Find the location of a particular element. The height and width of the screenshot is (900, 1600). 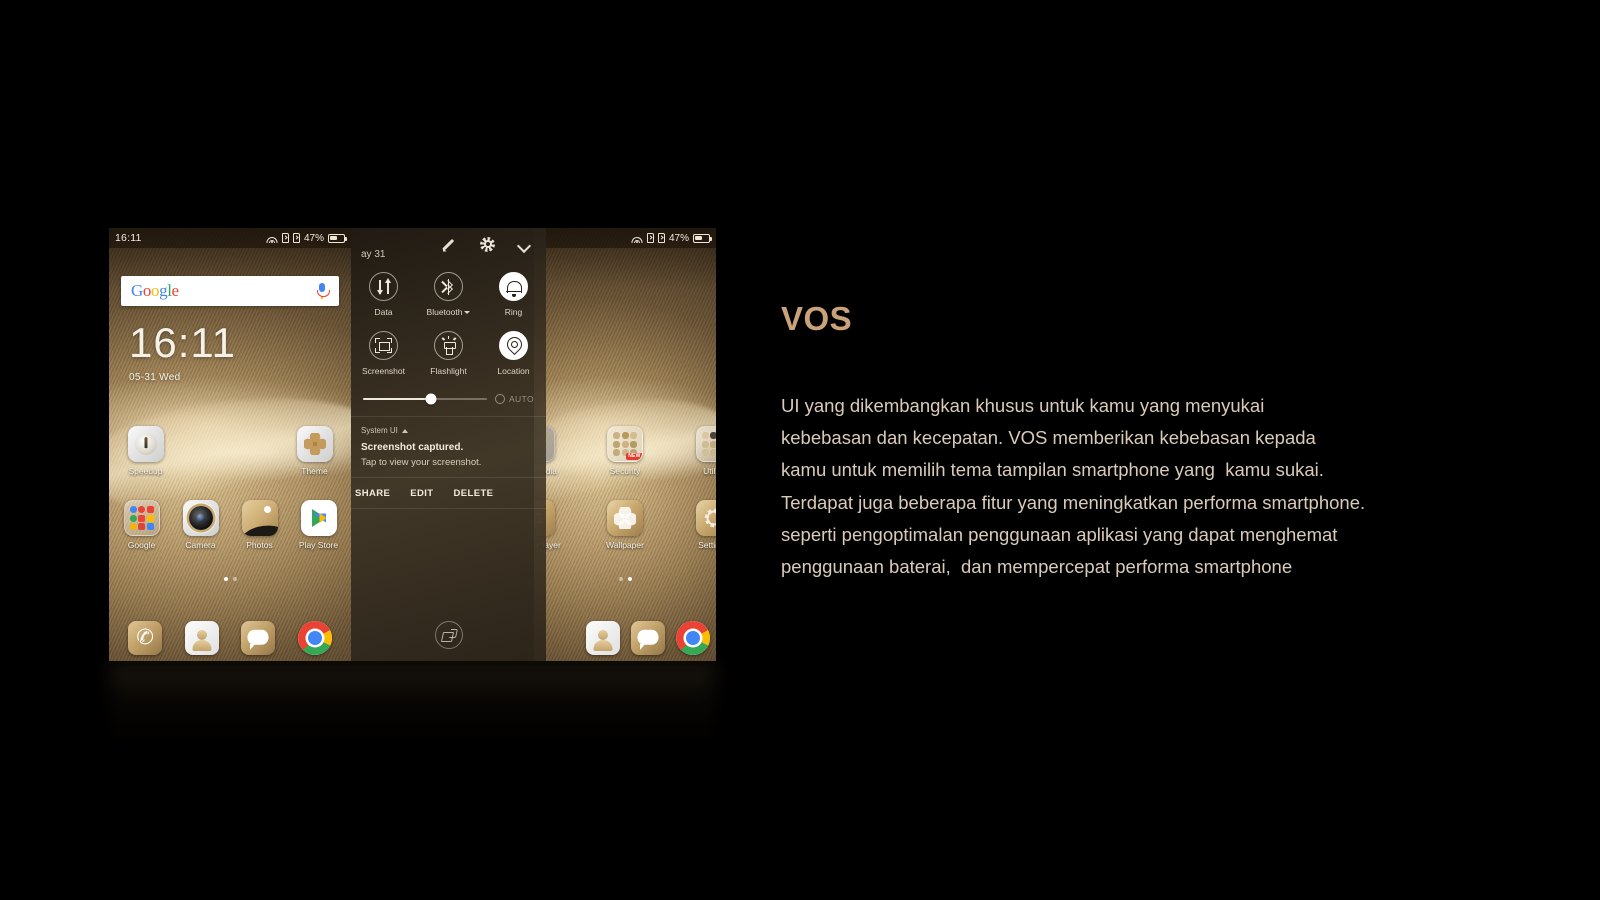

app-label: Security is located at coordinates (625, 471).